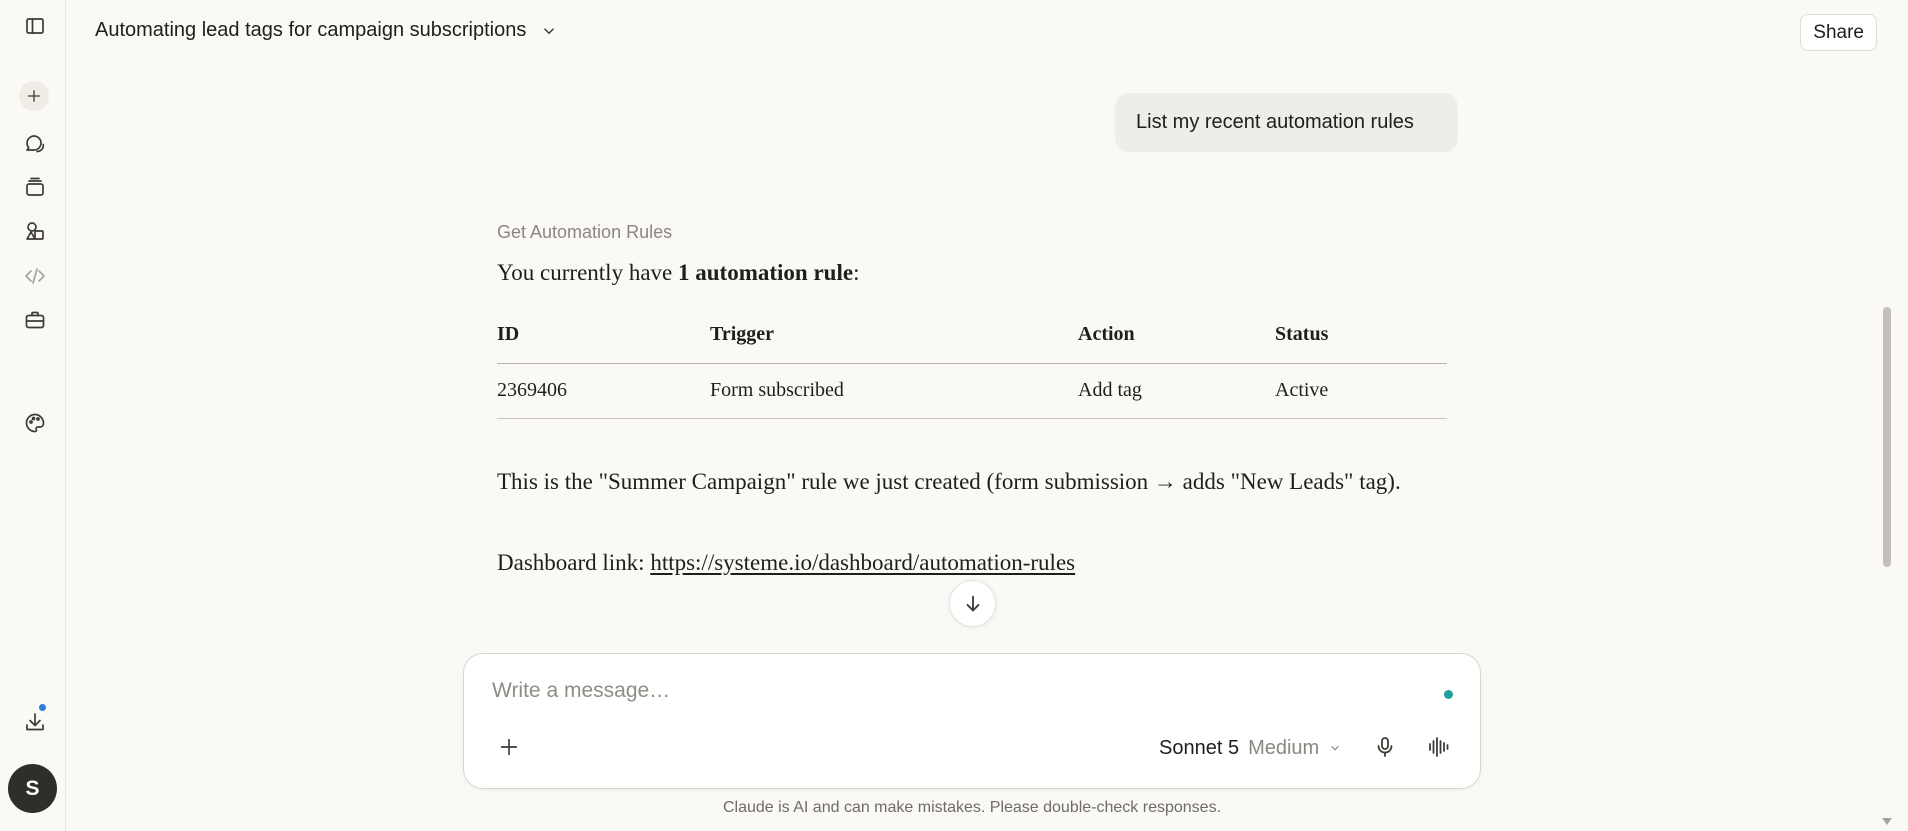 The width and height of the screenshot is (1908, 831). What do you see at coordinates (766, 272) in the screenshot?
I see `intro-bold: 1 automation rule` at bounding box center [766, 272].